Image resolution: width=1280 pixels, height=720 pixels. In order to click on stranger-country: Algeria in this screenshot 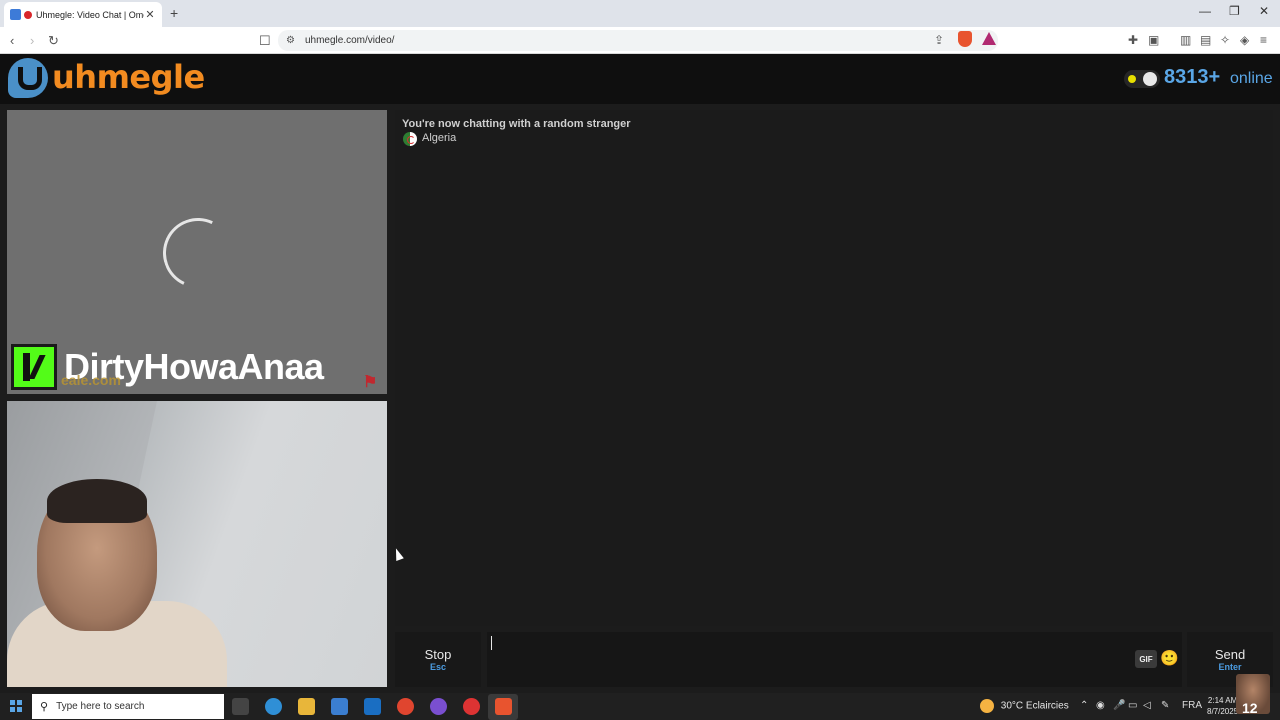, I will do `click(439, 138)`.